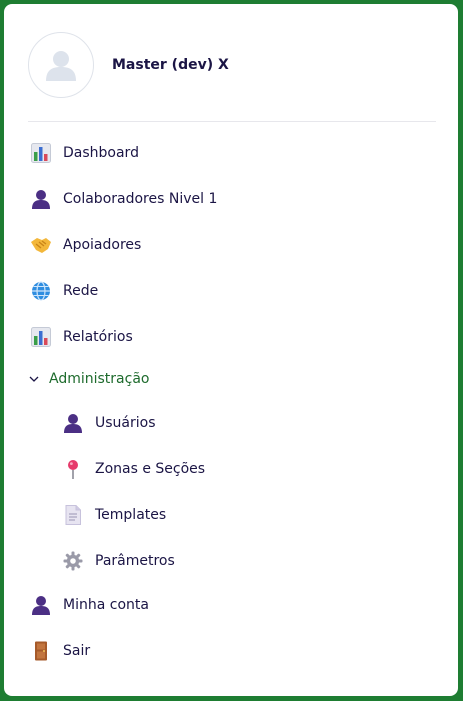 This screenshot has height=701, width=463. What do you see at coordinates (73, 561) in the screenshot?
I see `gear-icon` at bounding box center [73, 561].